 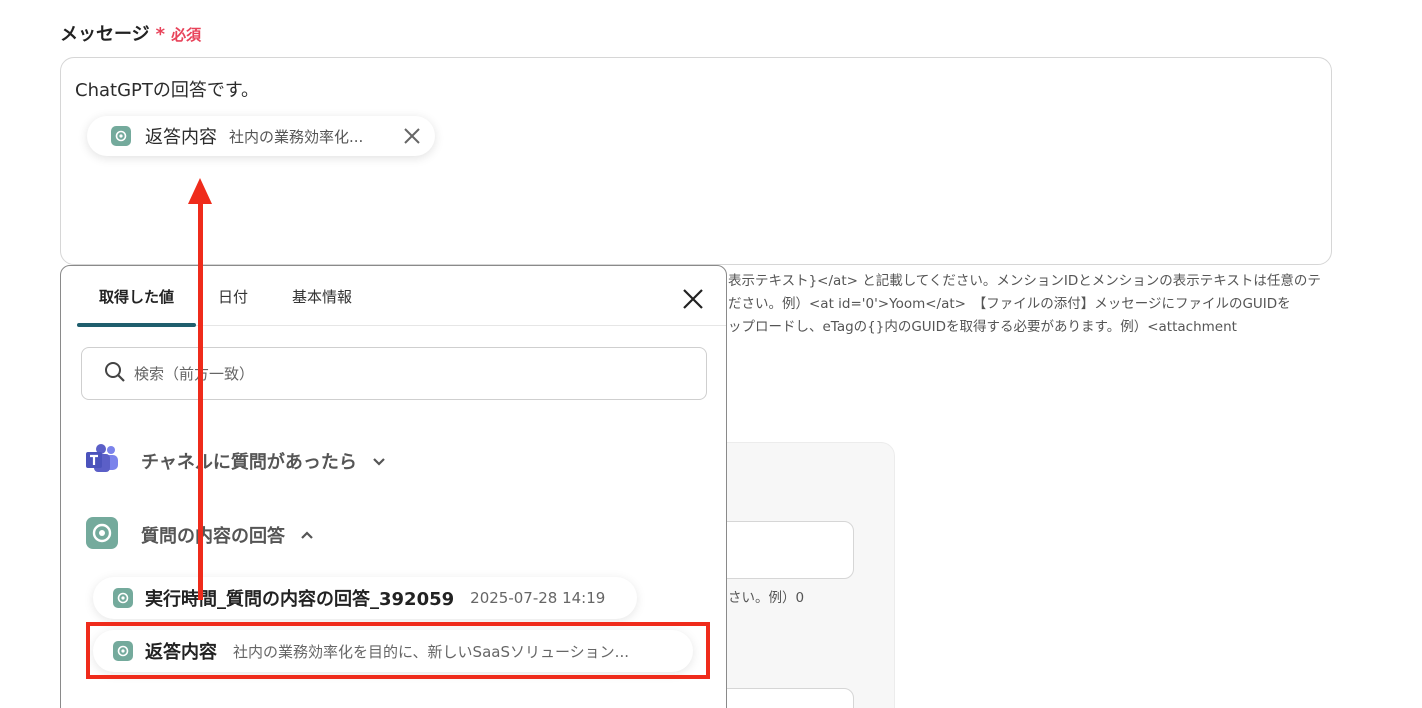 What do you see at coordinates (766, 598) in the screenshot?
I see `background-help-text: さい。例）0` at bounding box center [766, 598].